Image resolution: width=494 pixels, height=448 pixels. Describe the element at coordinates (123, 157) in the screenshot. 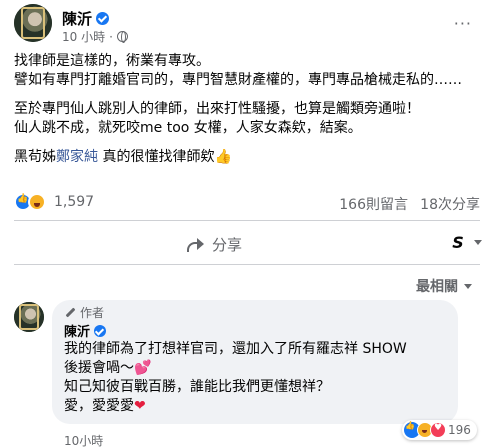

I see `post-line-mention: 黑茍姊鄭家純 真的很懂找律師欸👍` at that location.